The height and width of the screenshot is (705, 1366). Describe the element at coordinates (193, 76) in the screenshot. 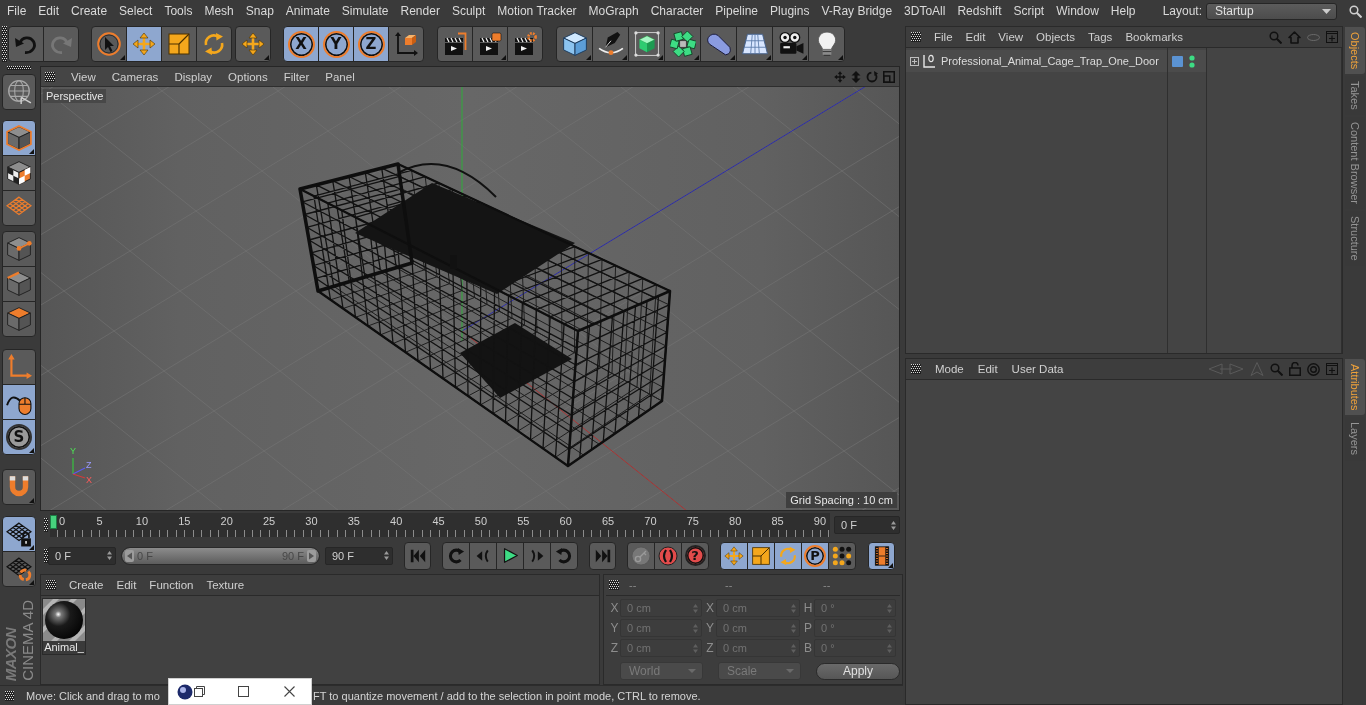

I see `viewport-menu-item: Display` at that location.